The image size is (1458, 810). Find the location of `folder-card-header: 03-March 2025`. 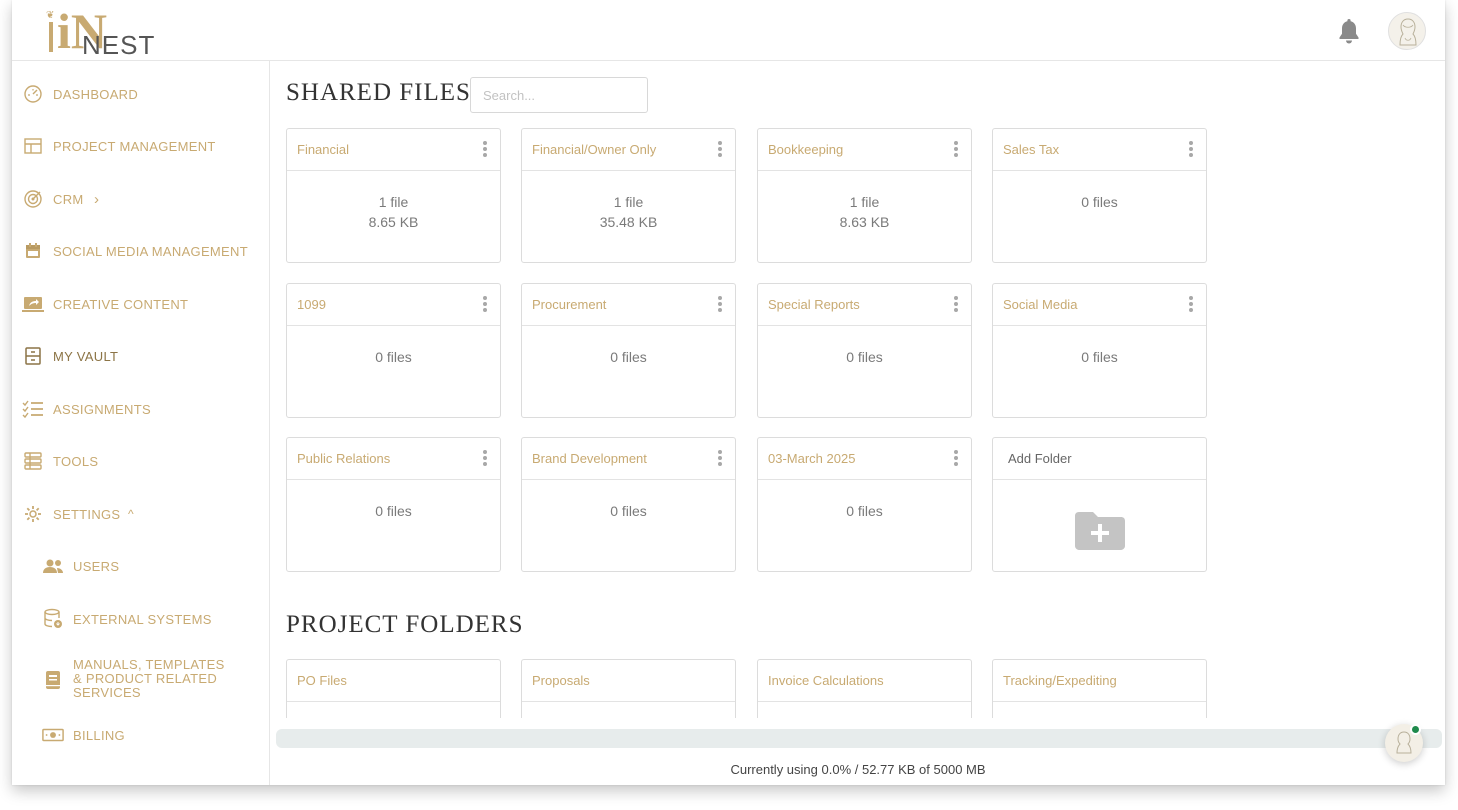

folder-card-header: 03-March 2025 is located at coordinates (864, 459).